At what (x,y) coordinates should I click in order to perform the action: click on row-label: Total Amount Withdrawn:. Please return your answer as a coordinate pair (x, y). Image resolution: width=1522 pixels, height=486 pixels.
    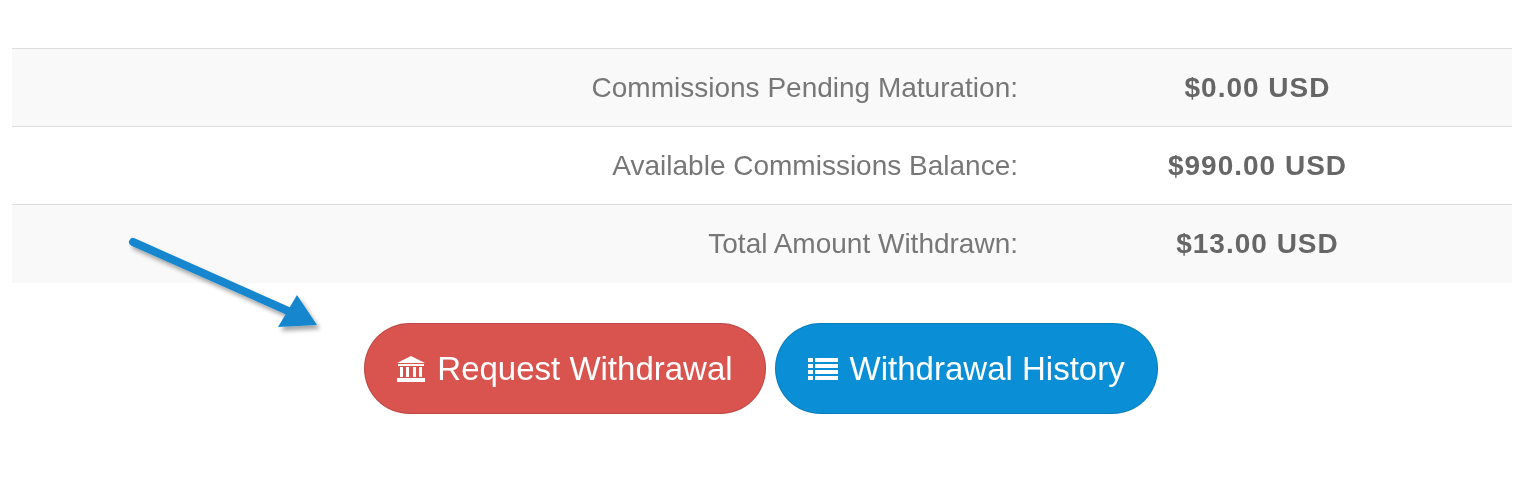
    Looking at the image, I should click on (862, 244).